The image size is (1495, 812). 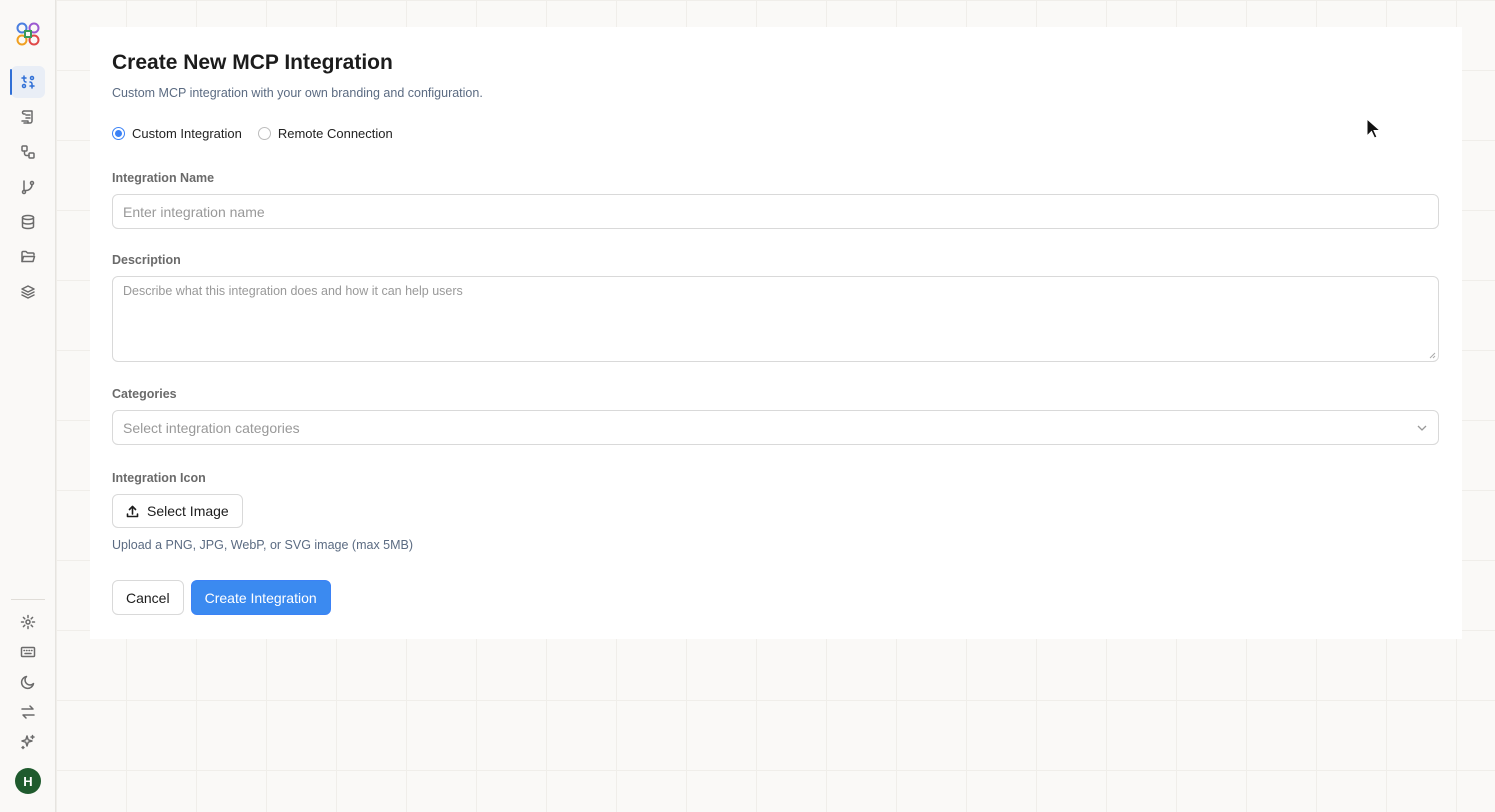 What do you see at coordinates (144, 394) in the screenshot?
I see `categories-label: Categories` at bounding box center [144, 394].